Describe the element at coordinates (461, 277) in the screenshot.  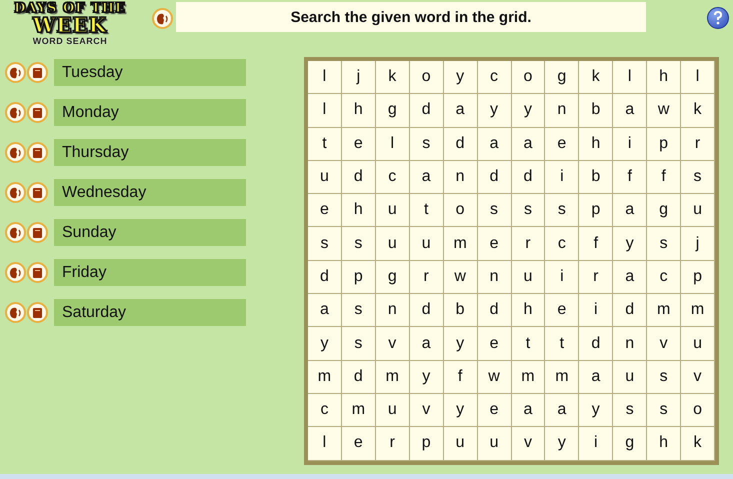
I see `grid-letter: w` at that location.